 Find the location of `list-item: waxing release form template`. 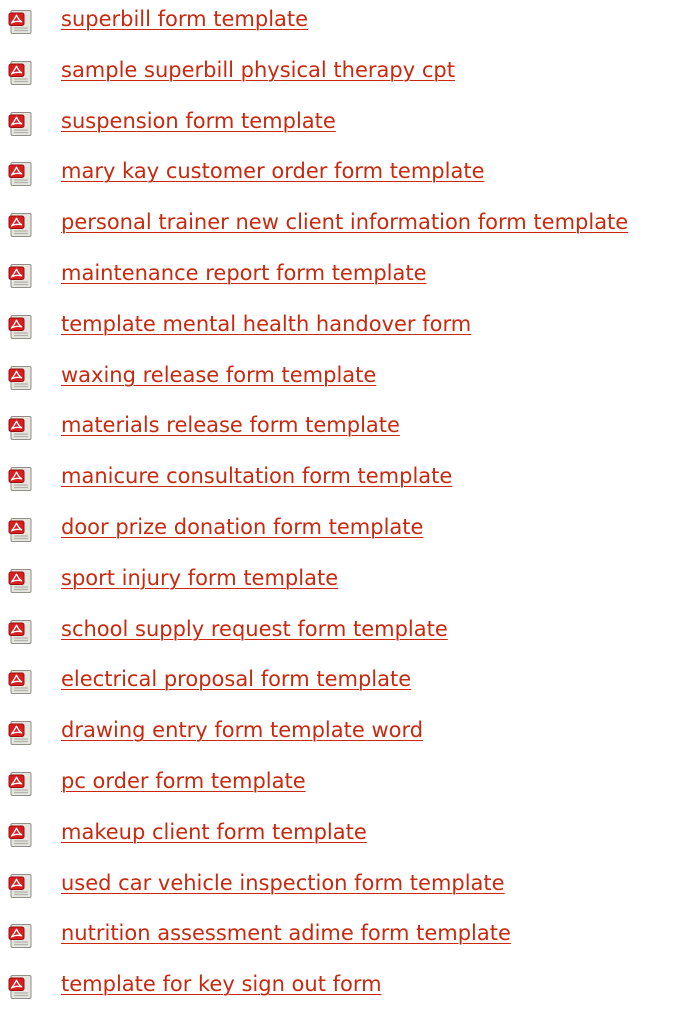

list-item: waxing release form template is located at coordinates (347, 381).